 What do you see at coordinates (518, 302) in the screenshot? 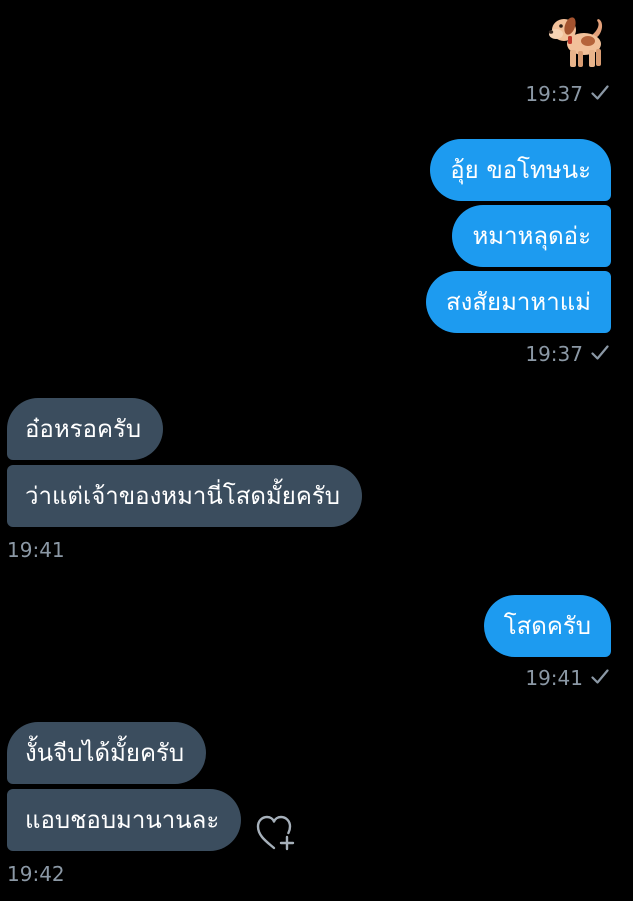
I see `outgoing-message-bubble: สงสัยมาหาแม่` at bounding box center [518, 302].